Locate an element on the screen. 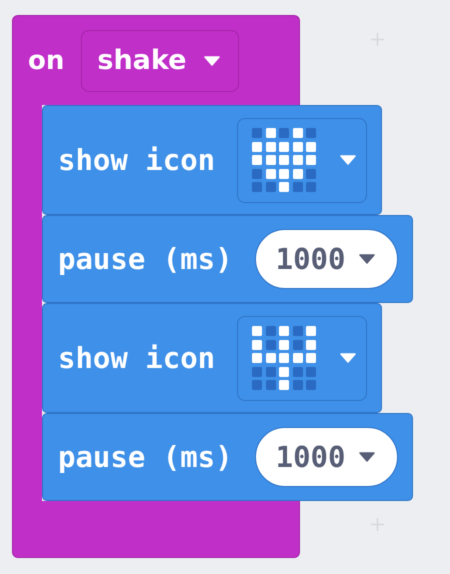 Image resolution: width=450 pixels, height=574 pixels. event-block: on shake is located at coordinates (156, 60).